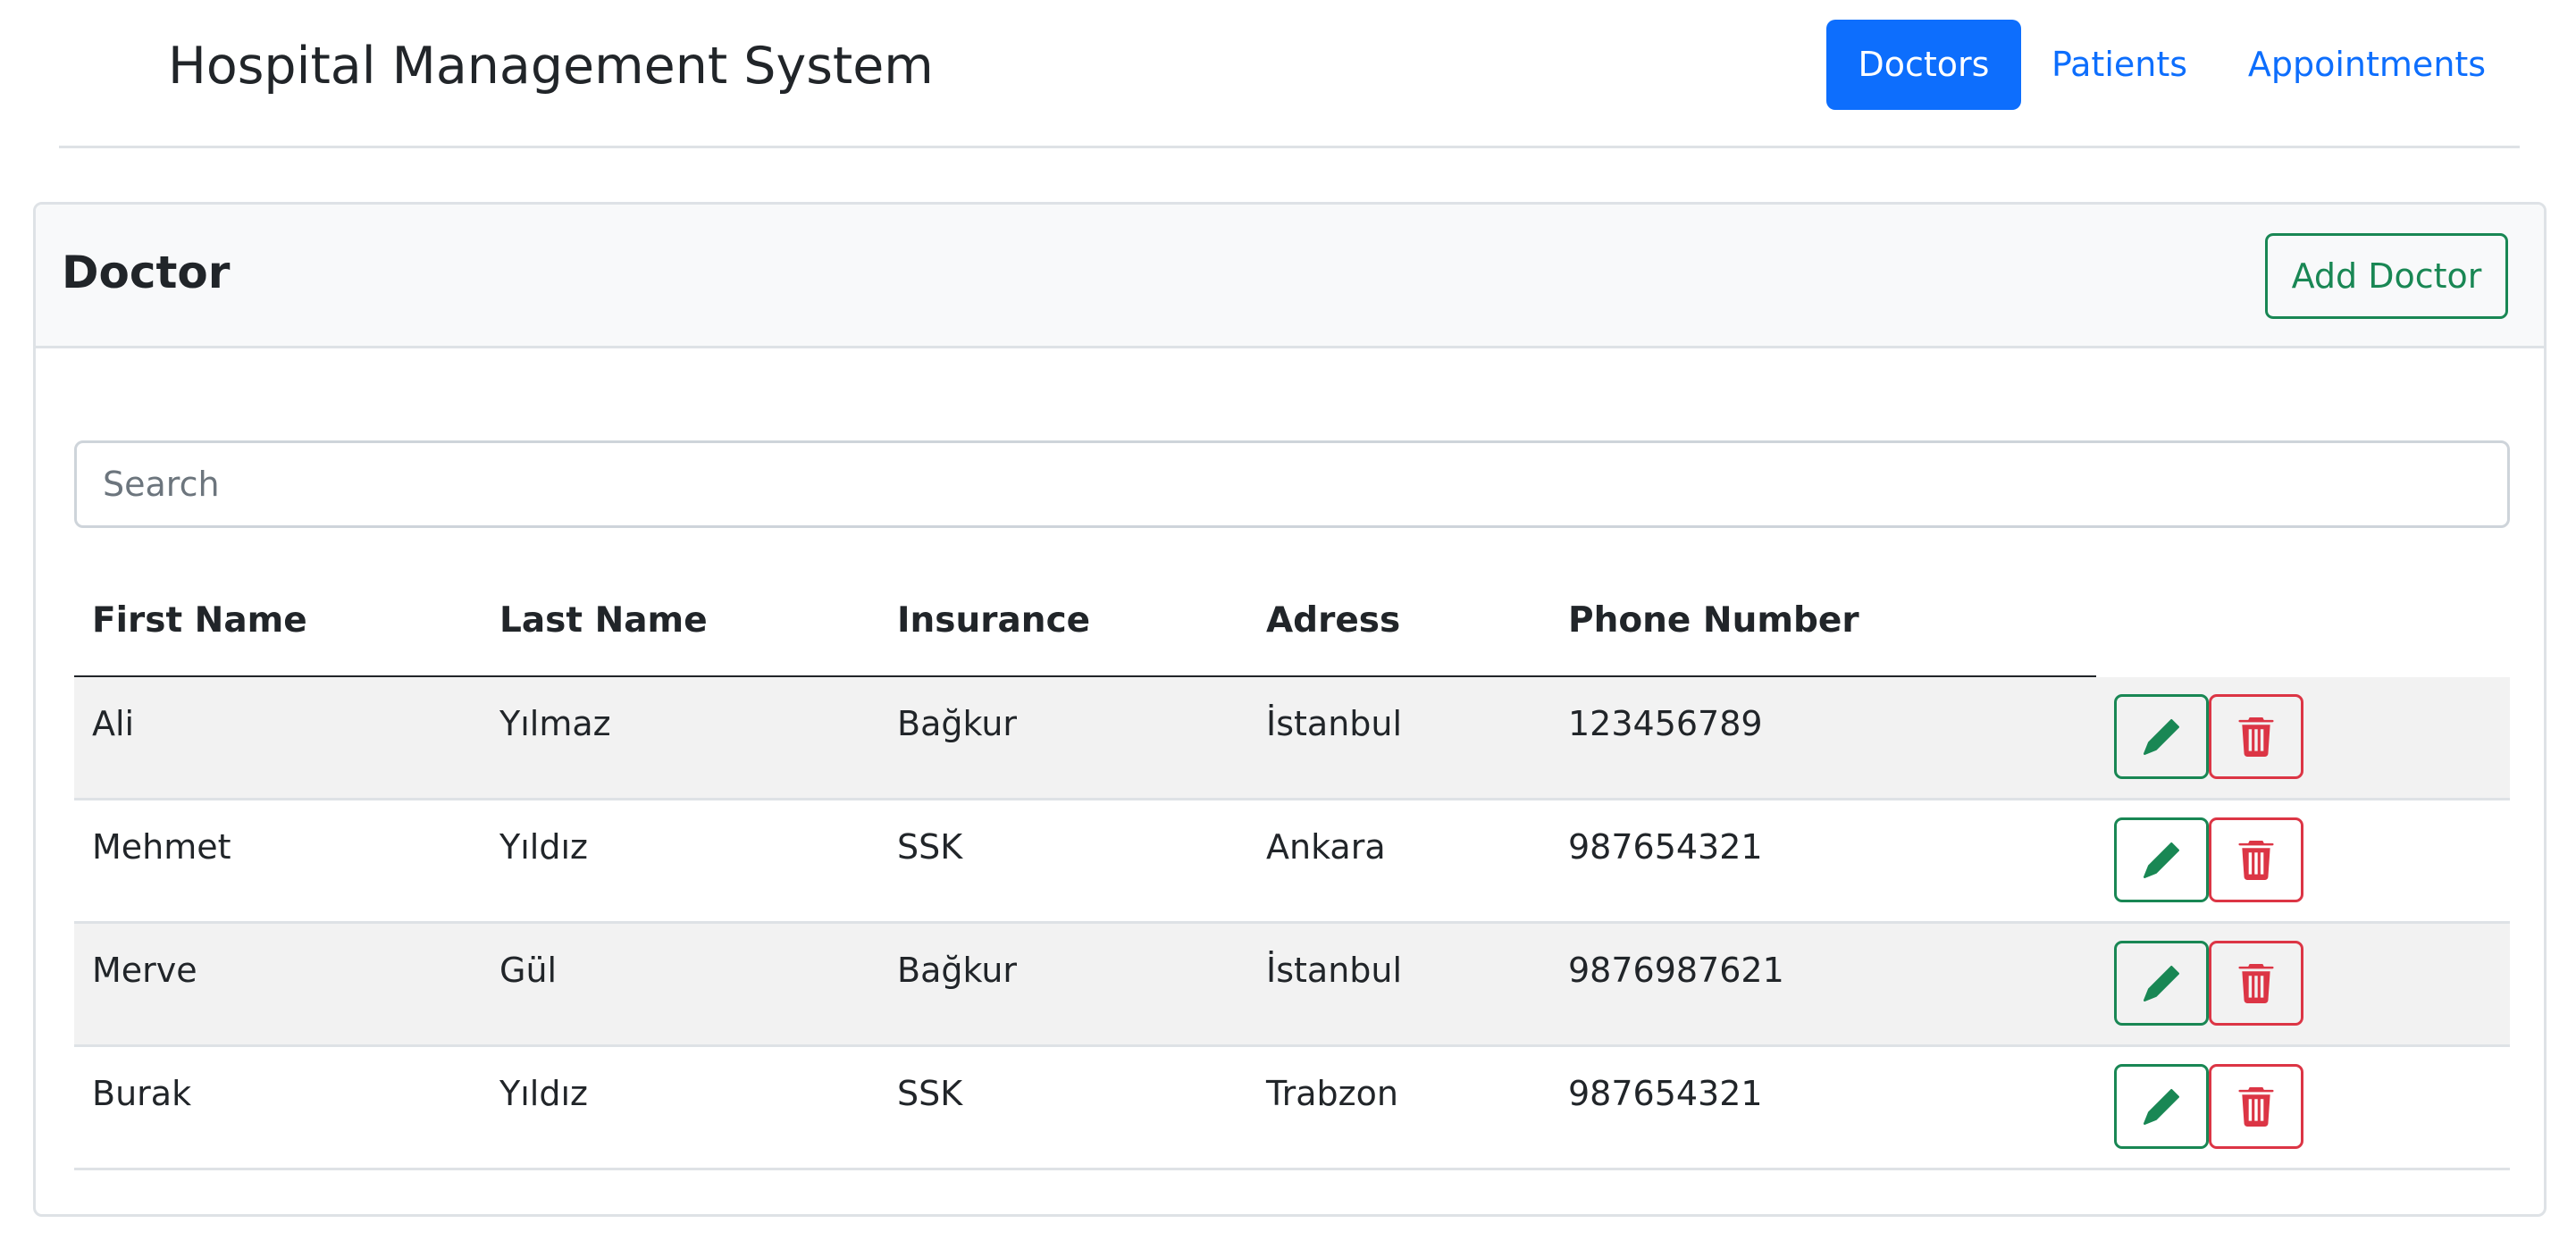  Describe the element at coordinates (2386, 276) in the screenshot. I see `add-doctor-button: Add Doctor` at that location.